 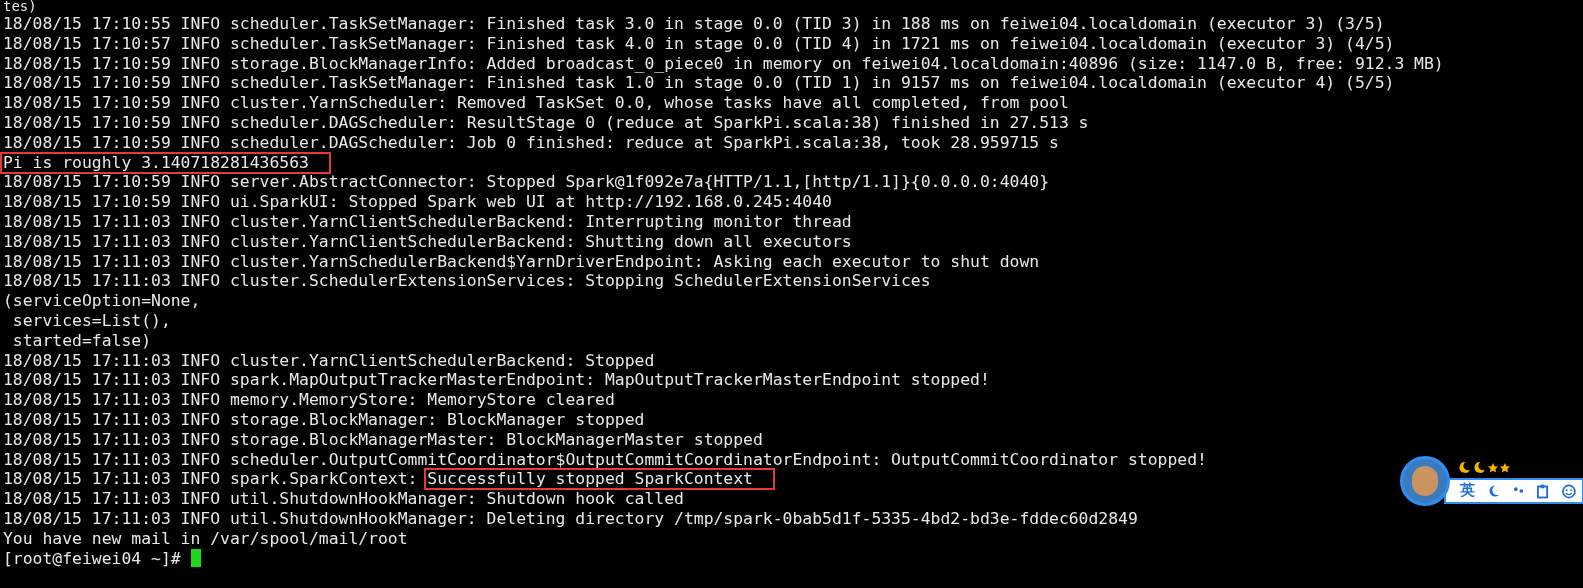 I want to click on log-line: 18/08/15 17:10:59 INFO ui.SparkUI: Stopped Spark web UI at http://192.168.0.245:4040, so click(x=417, y=202).